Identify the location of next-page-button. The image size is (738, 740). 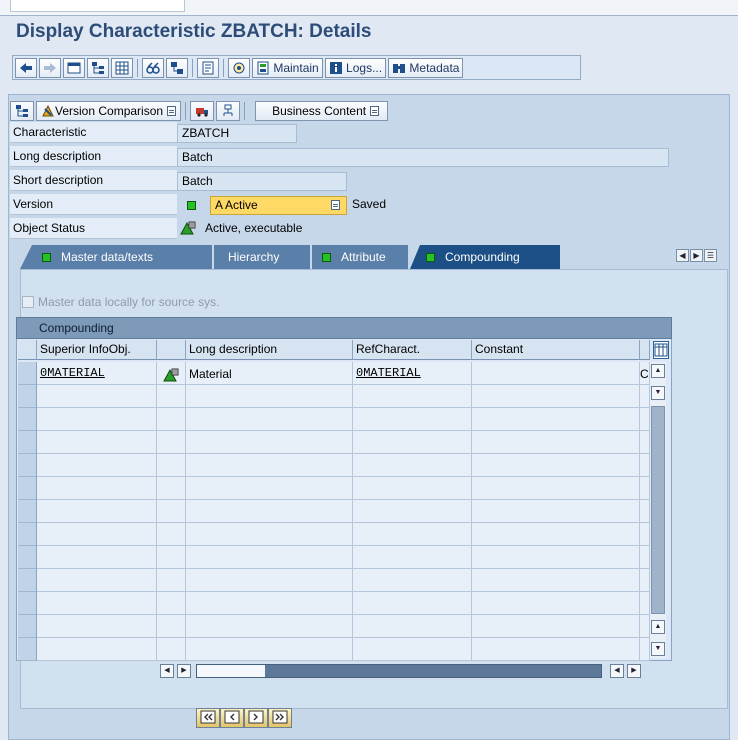
(256, 718).